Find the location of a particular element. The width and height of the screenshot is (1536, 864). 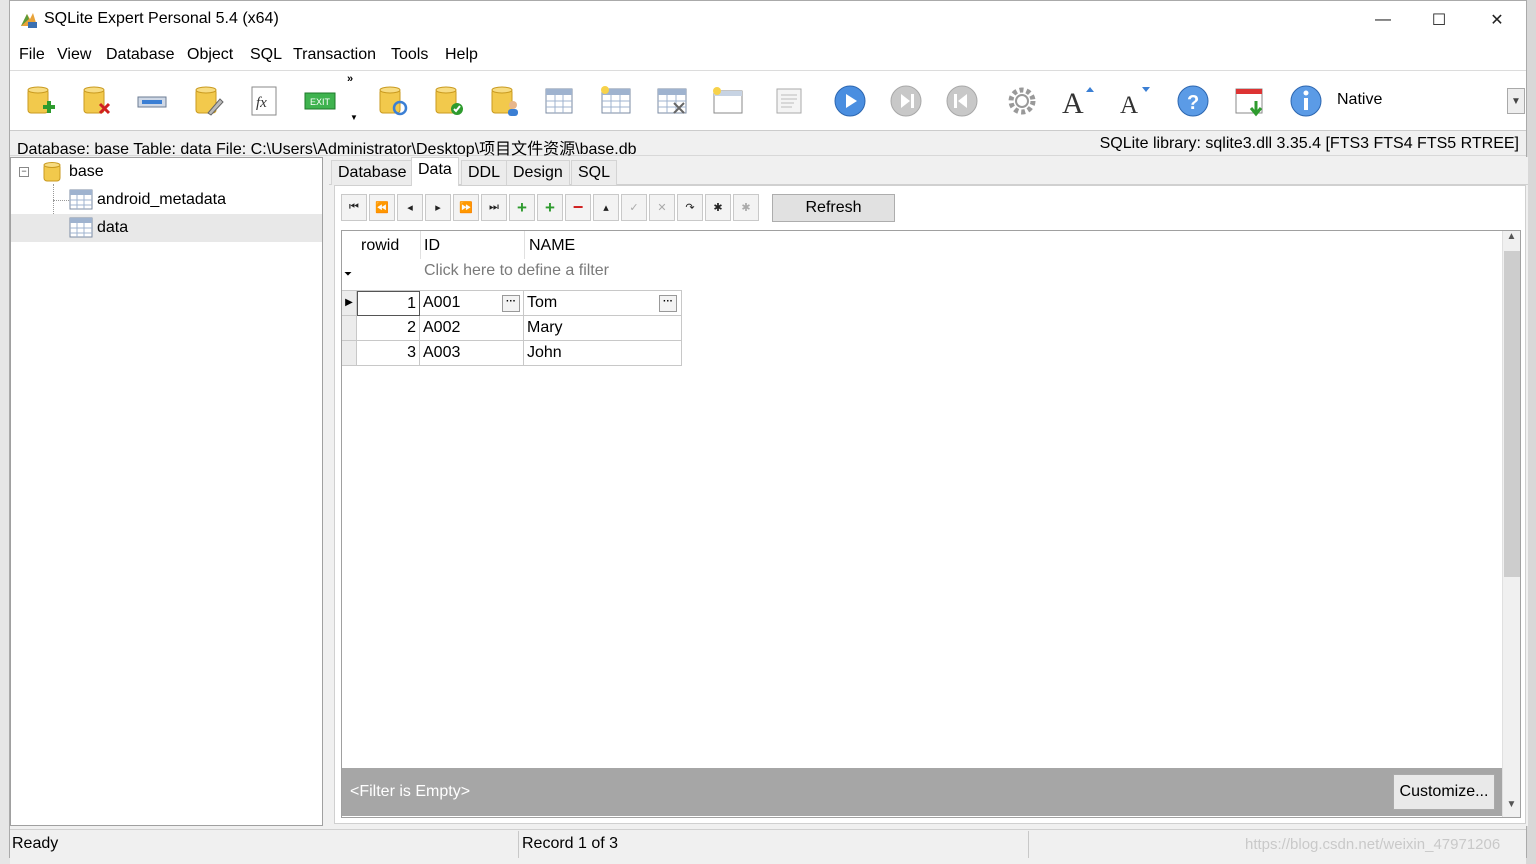

toolbar-overflow-arrow-icon: ▼ is located at coordinates (354, 117).